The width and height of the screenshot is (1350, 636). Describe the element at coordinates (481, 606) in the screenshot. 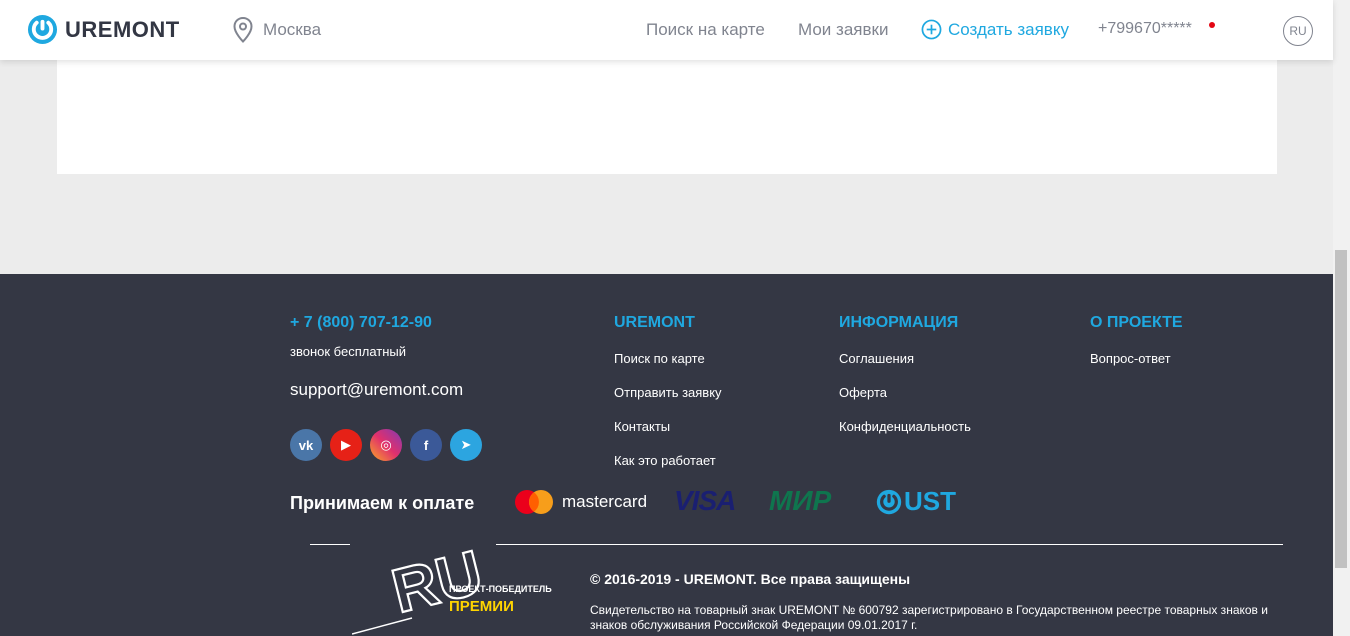

I see `award-premium-text: ПРЕМИИ` at that location.